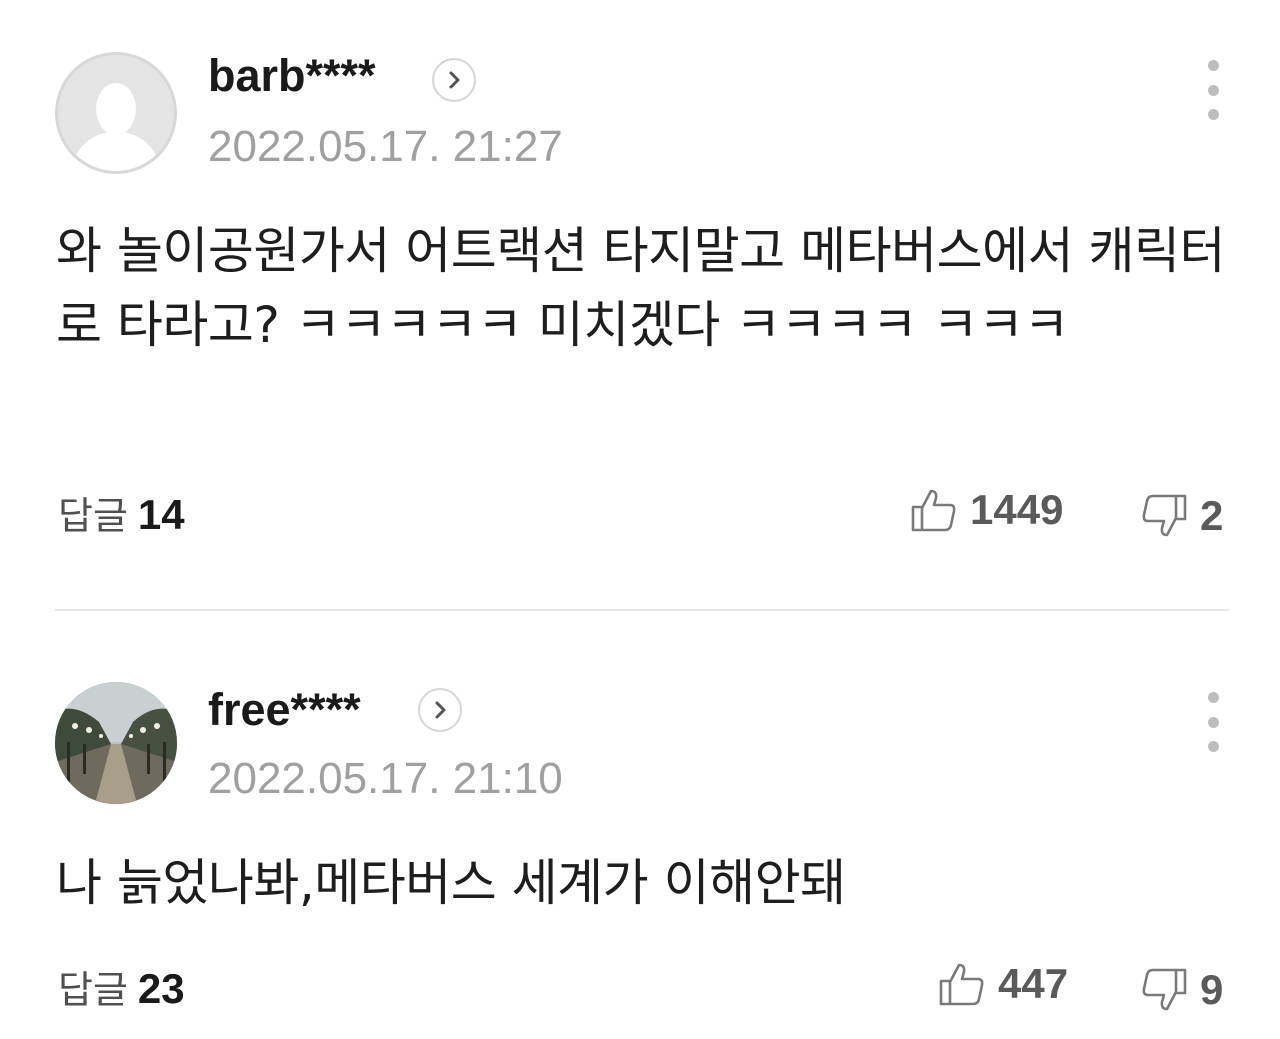 This screenshot has height=1039, width=1280. Describe the element at coordinates (1212, 515) in the screenshot. I see `dislike-count: 2` at that location.